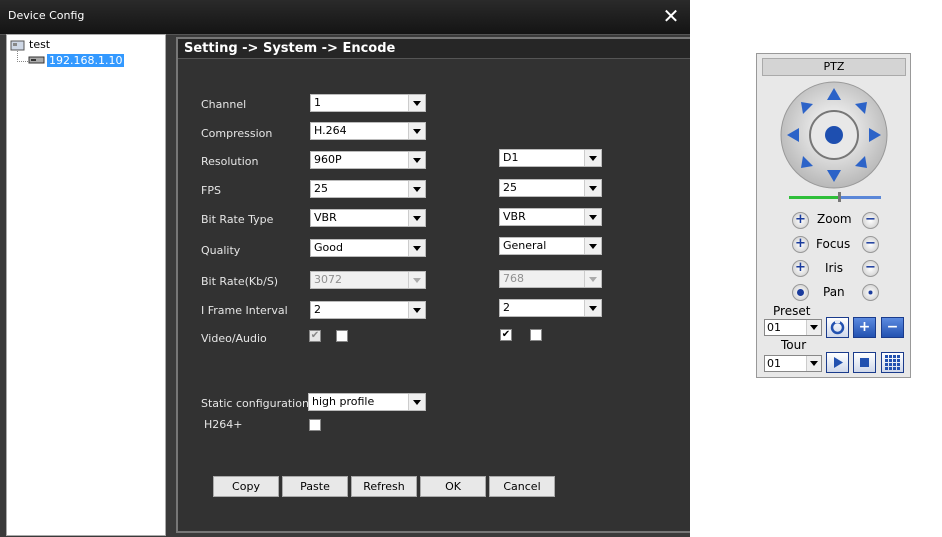  I want to click on tour-play-button, so click(837, 362).